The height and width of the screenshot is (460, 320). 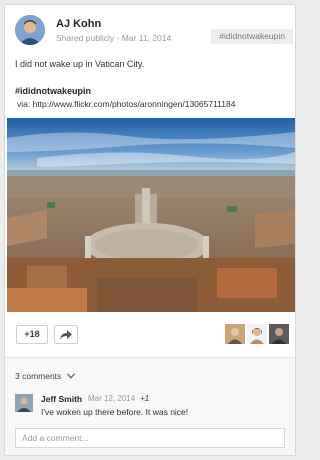 I want to click on hashtag-chip: #ididnotwakeupin, so click(x=252, y=36).